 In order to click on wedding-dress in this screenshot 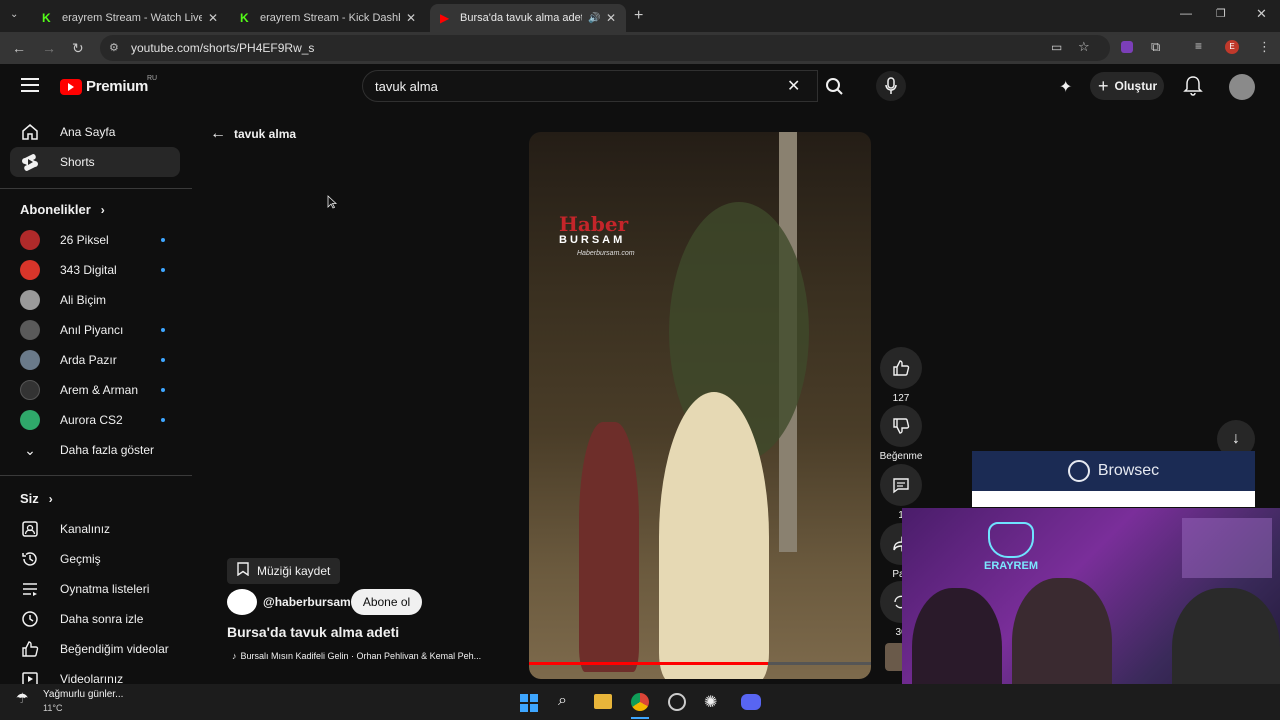, I will do `click(714, 535)`.